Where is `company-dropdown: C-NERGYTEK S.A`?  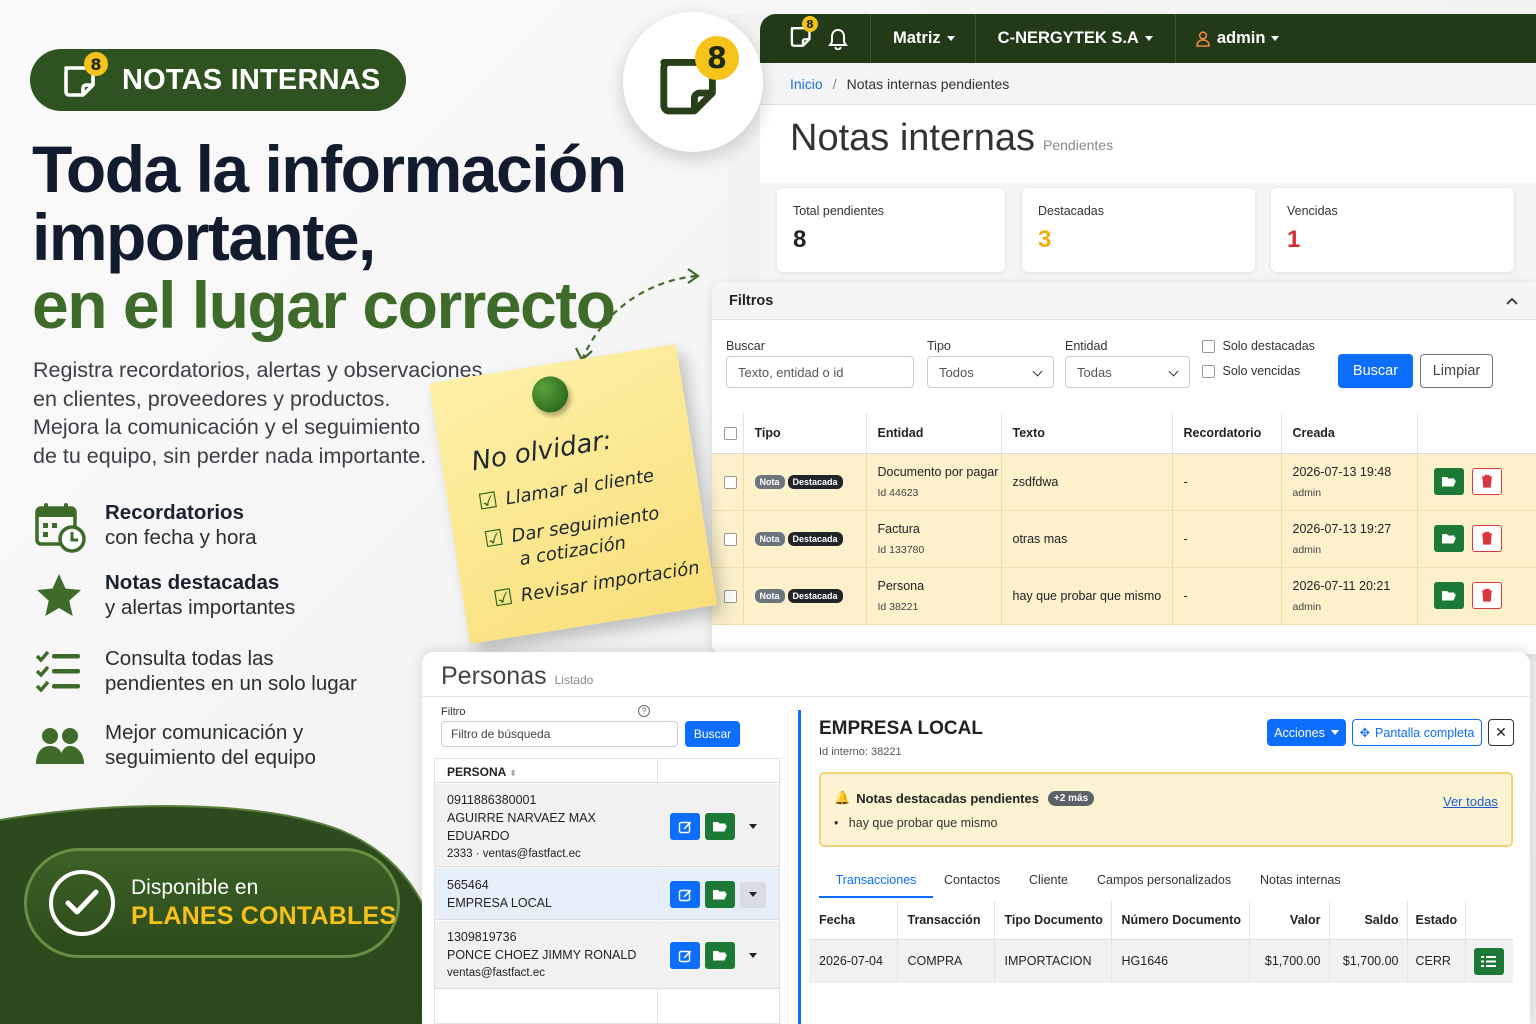 company-dropdown: C-NERGYTEK S.A is located at coordinates (1075, 38).